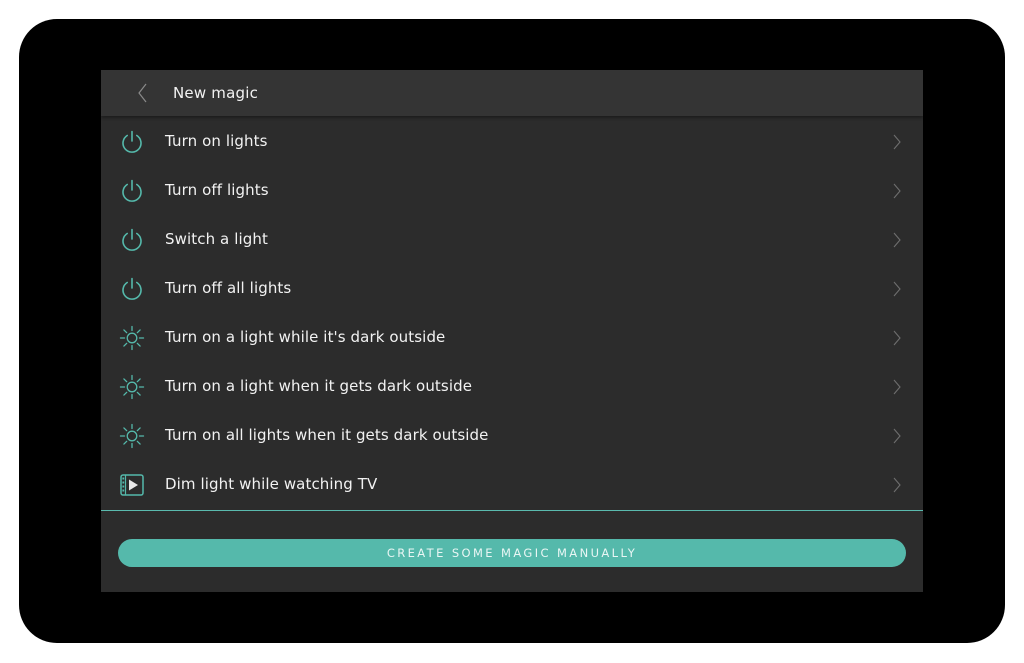  I want to click on list-item-switch-a-light: Switch a light, so click(512, 239).